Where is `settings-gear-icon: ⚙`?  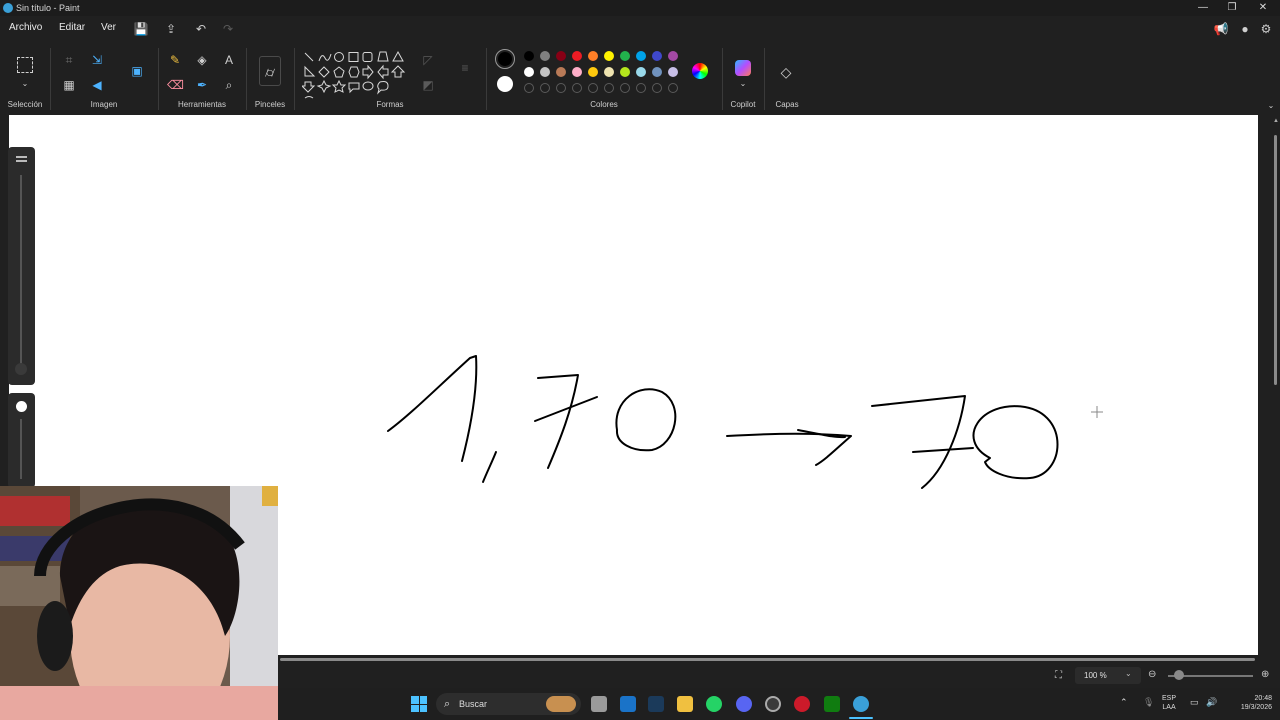 settings-gear-icon: ⚙ is located at coordinates (1266, 29).